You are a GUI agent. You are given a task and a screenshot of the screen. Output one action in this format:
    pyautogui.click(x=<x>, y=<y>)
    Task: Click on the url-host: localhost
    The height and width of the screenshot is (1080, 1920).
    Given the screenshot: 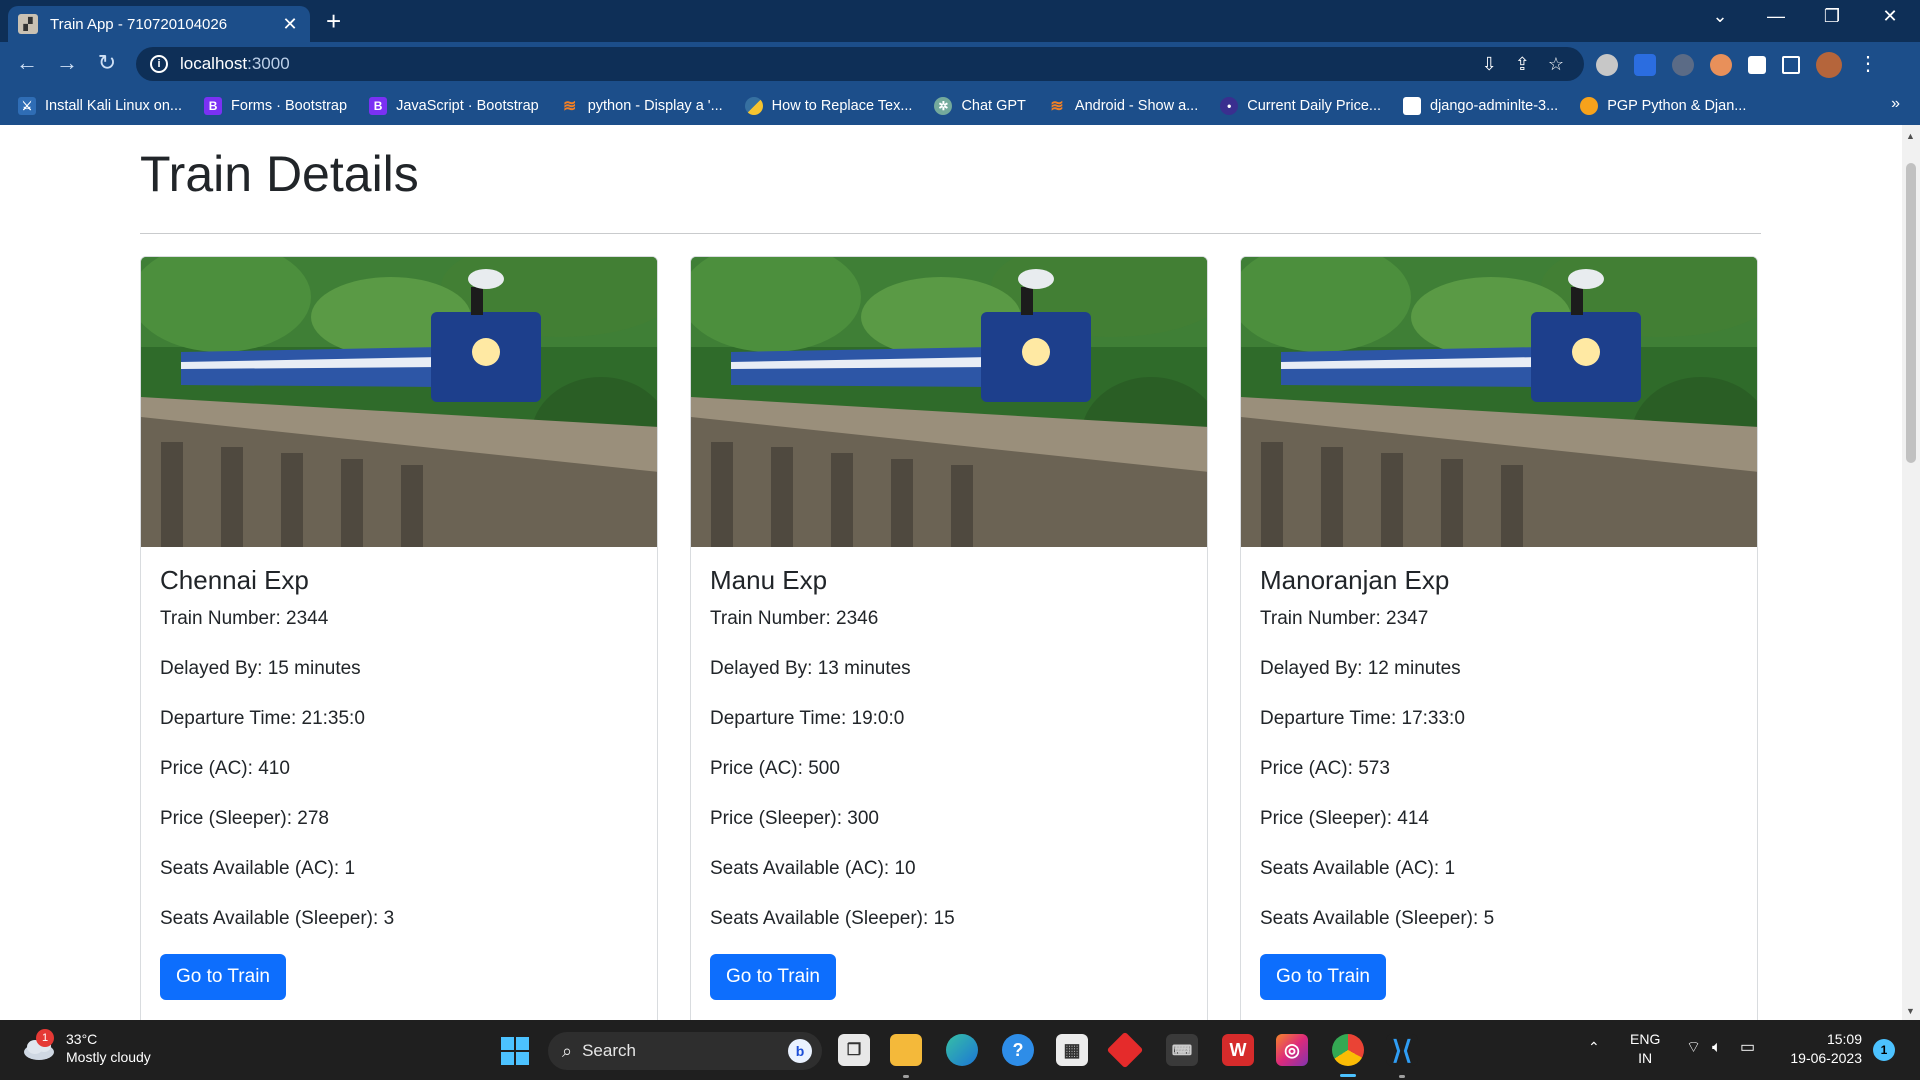 What is the action you would take?
    pyautogui.click(x=214, y=63)
    